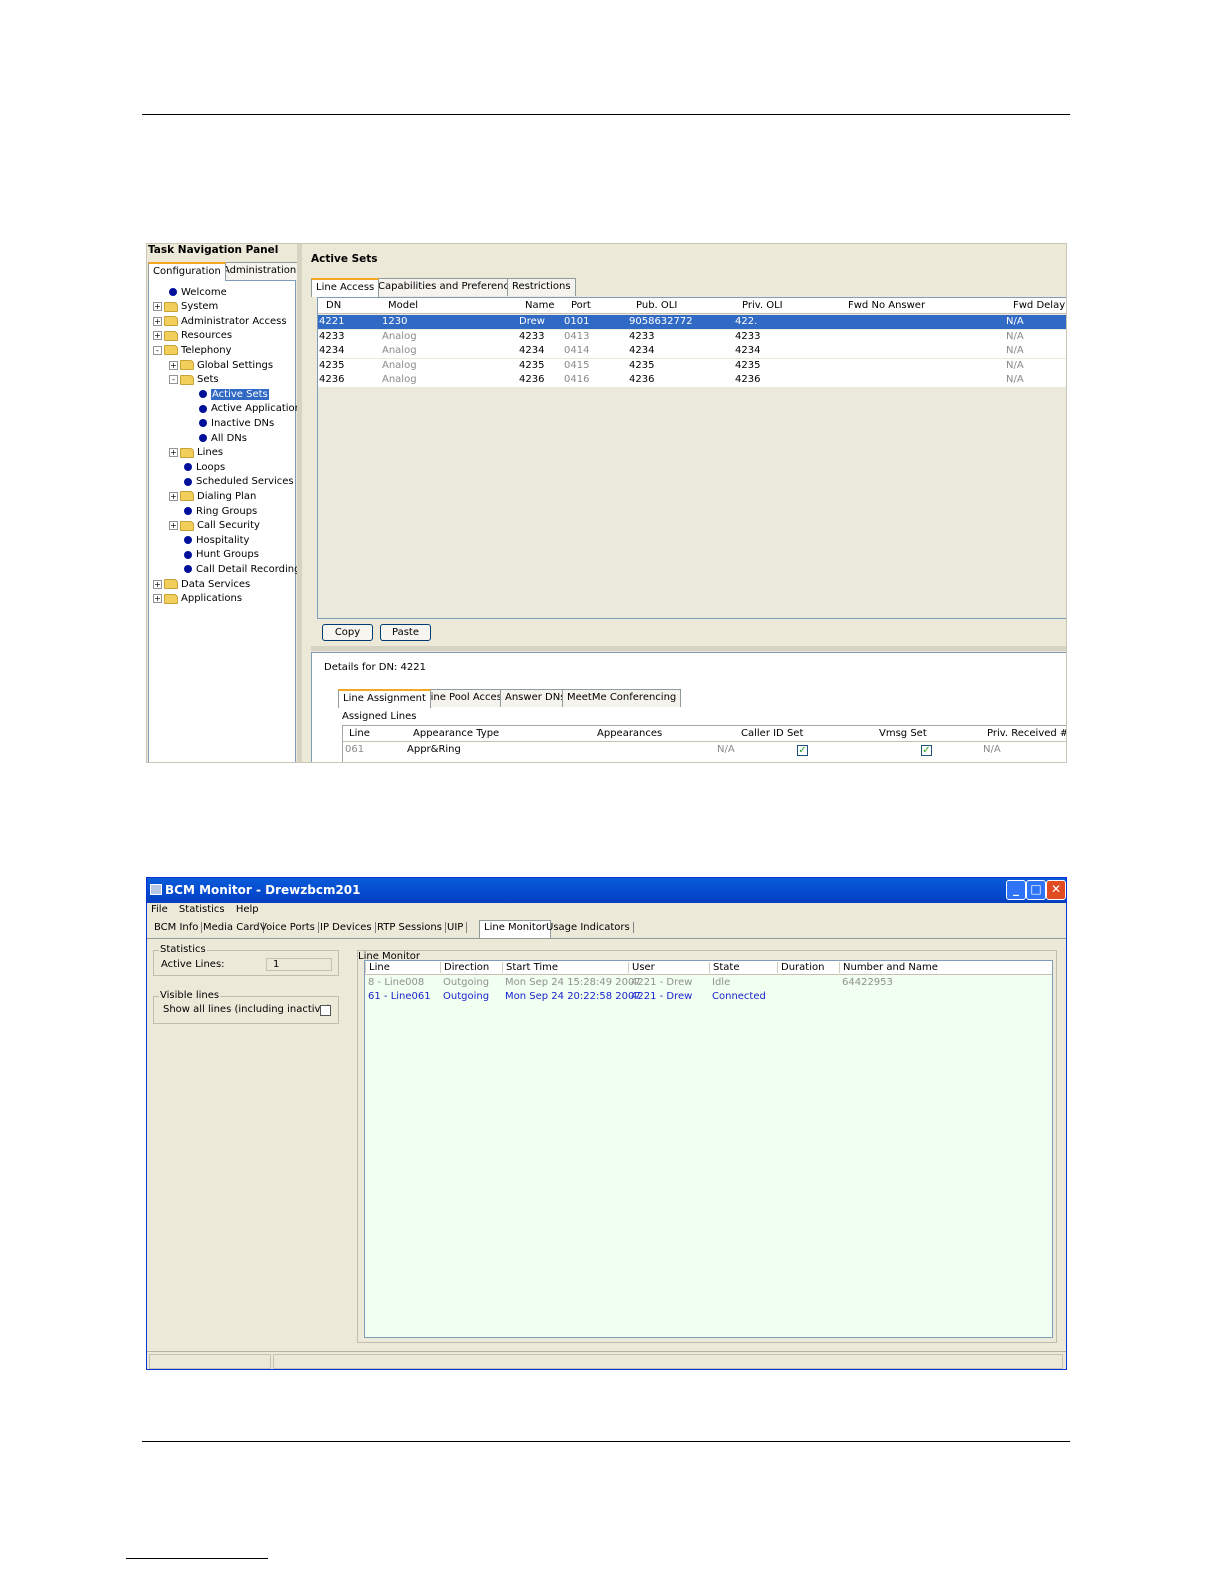  I want to click on table-row: 4236 Analog 4236 0416 4236 4236 N/A, so click(692, 380).